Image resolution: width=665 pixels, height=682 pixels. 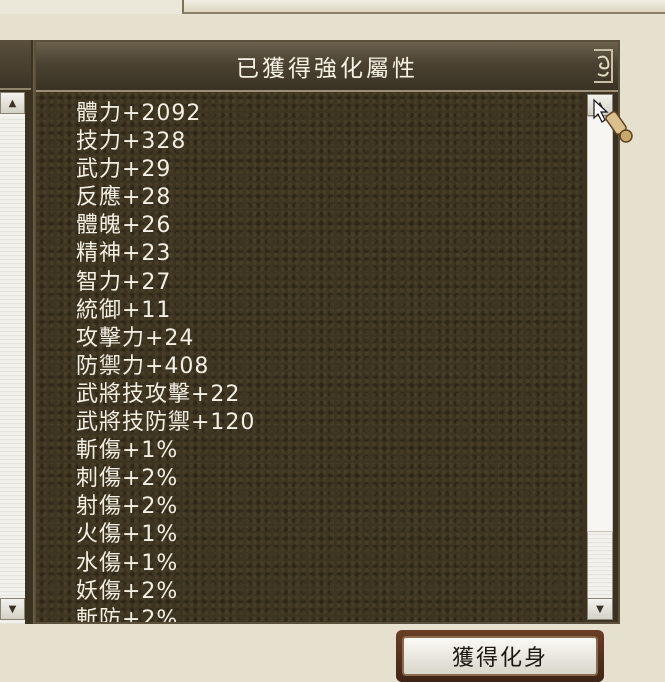 I want to click on top-tab, so click(x=423, y=7).